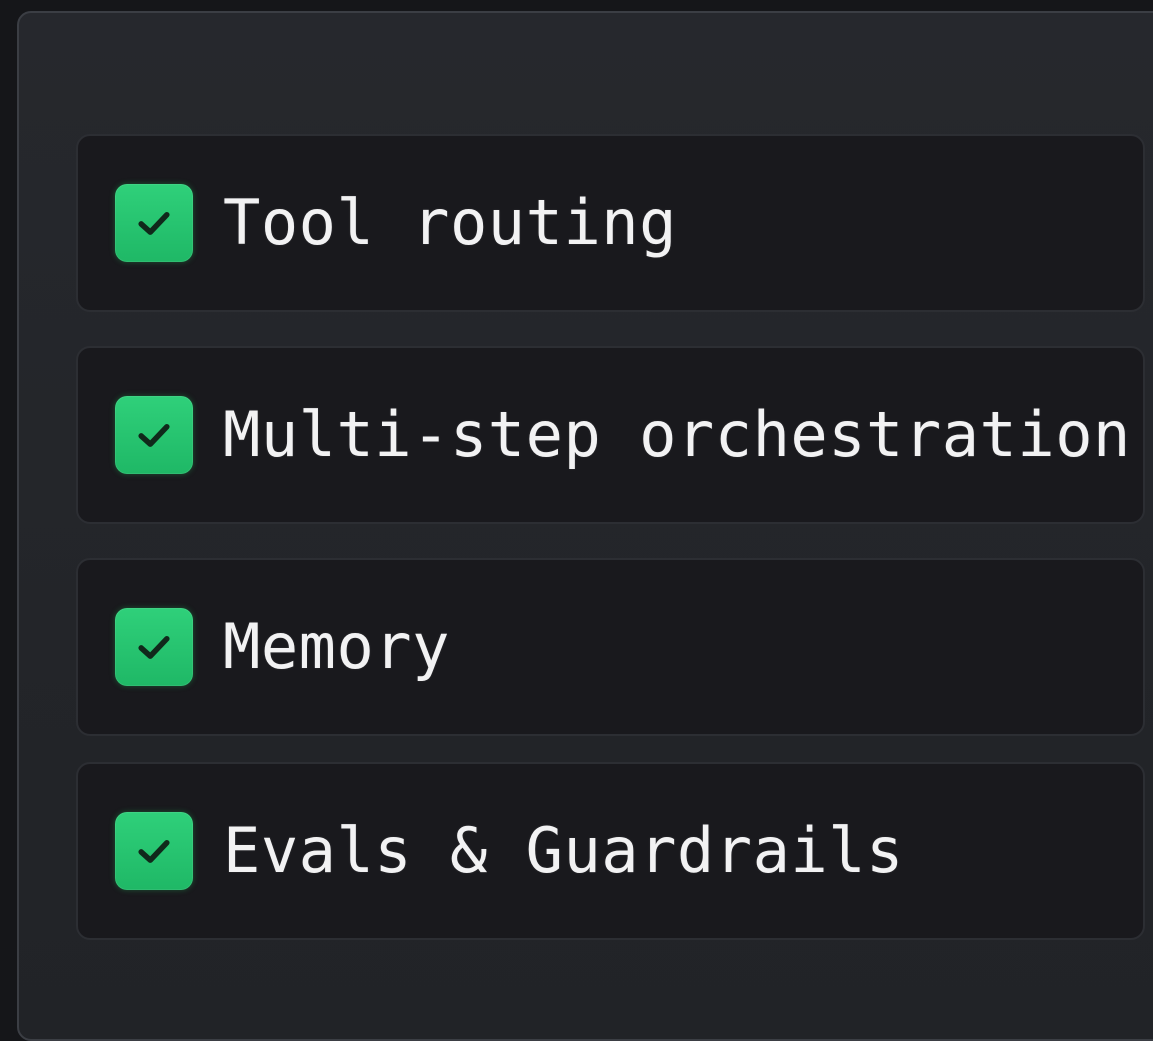 This screenshot has height=1041, width=1153. Describe the element at coordinates (336, 646) in the screenshot. I see `checklist-item-label: Memory` at that location.